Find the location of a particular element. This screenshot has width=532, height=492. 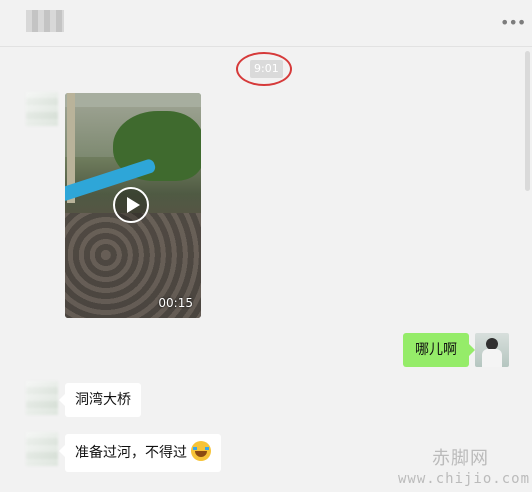

watermark-site-name: 赤脚网 is located at coordinates (460, 458).